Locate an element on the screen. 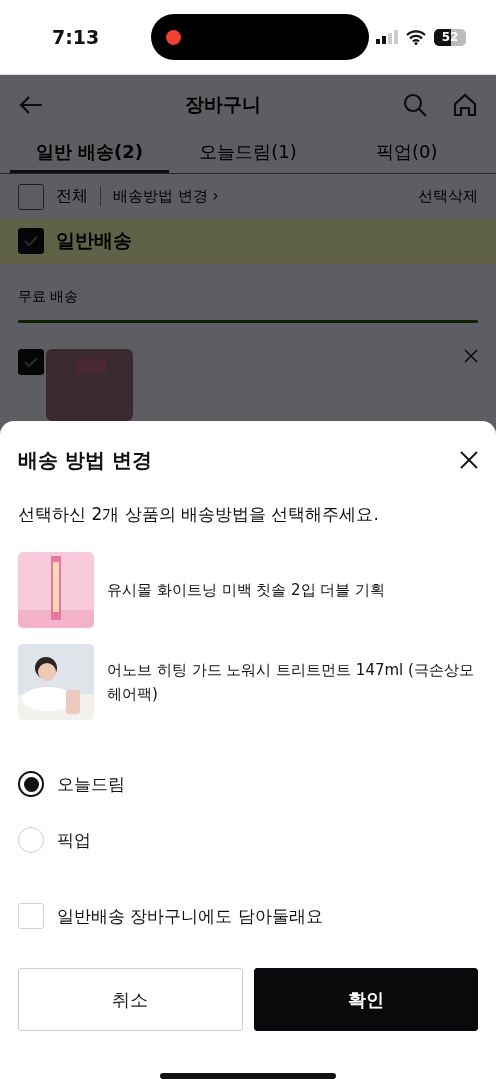  option-label: 픽업 is located at coordinates (74, 840).